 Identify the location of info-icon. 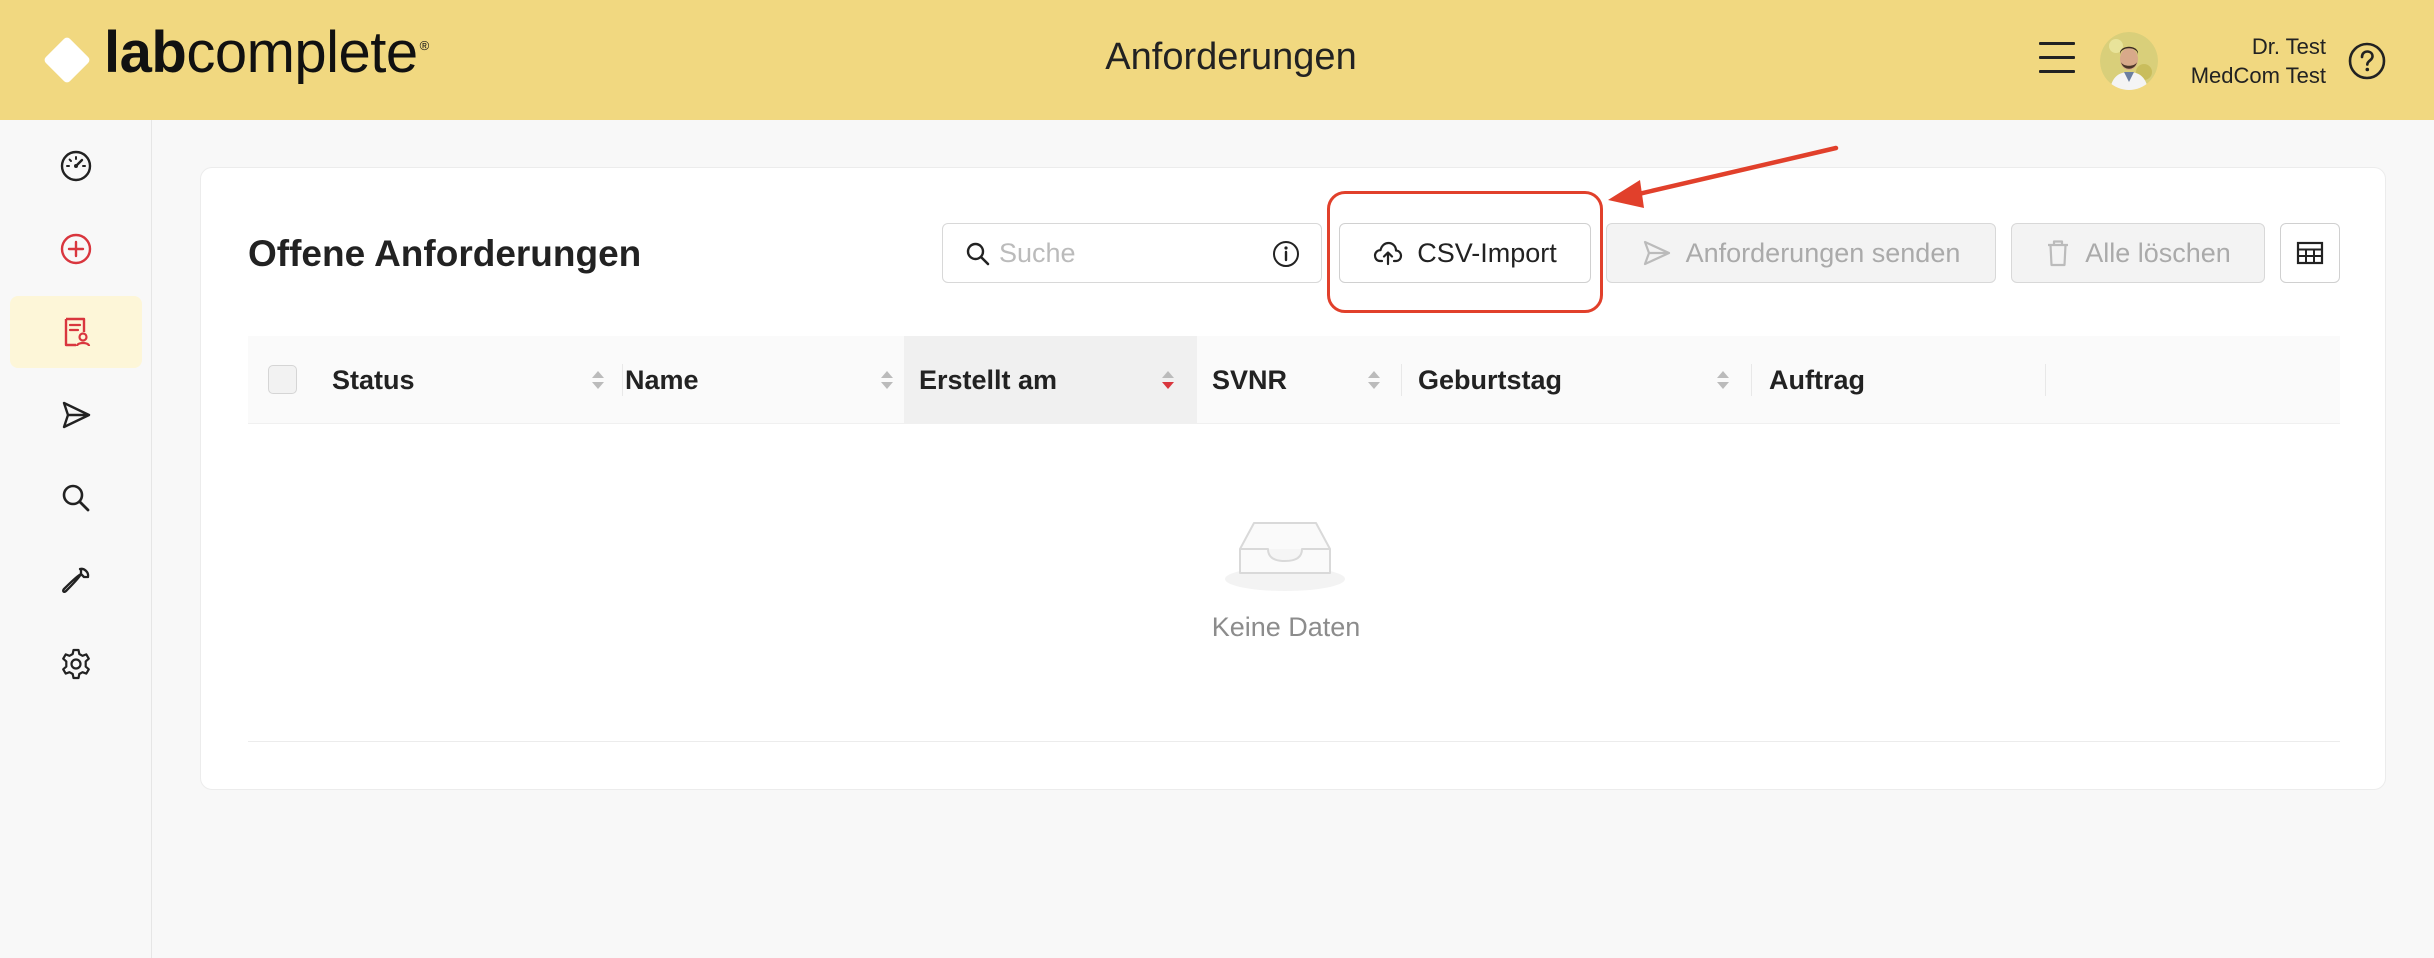
(1286, 254).